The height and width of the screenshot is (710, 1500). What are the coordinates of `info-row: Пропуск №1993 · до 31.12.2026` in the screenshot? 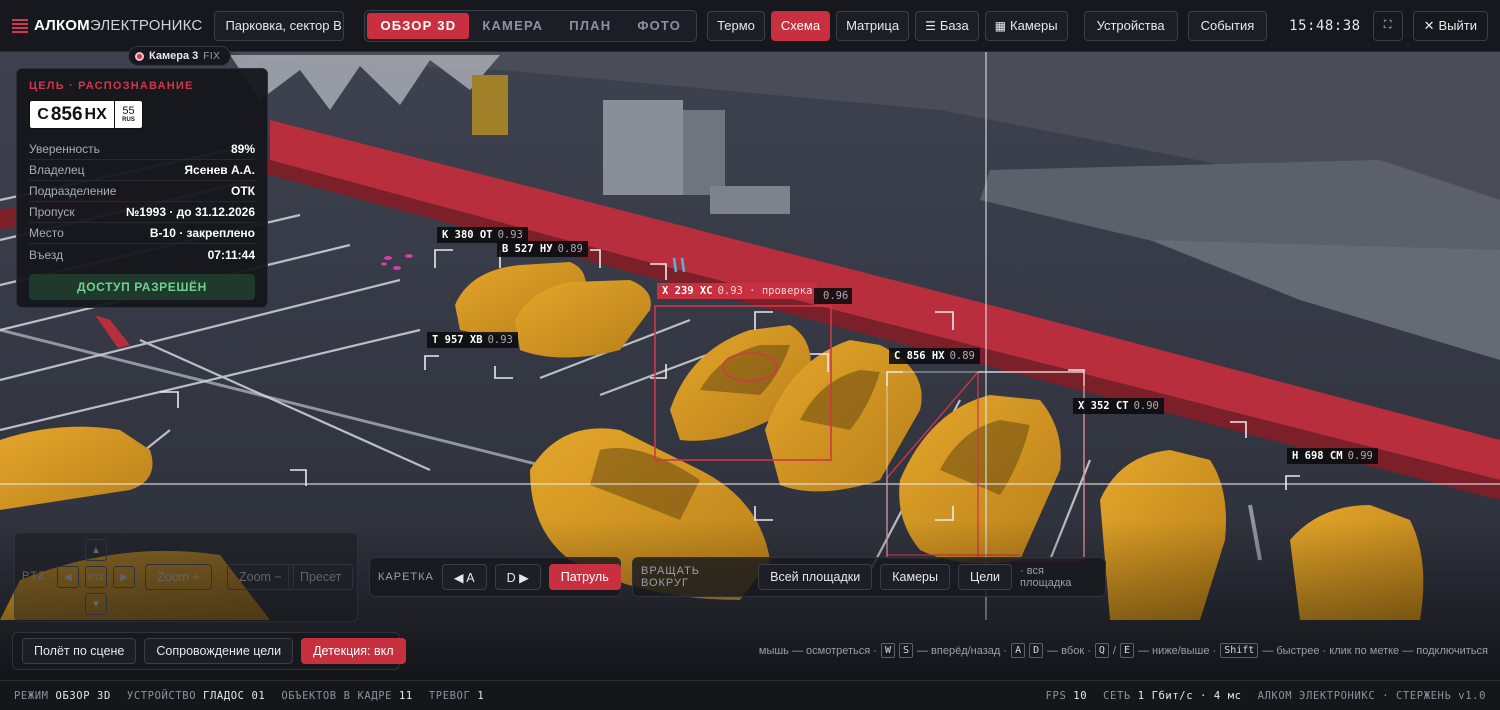 It's located at (142, 212).